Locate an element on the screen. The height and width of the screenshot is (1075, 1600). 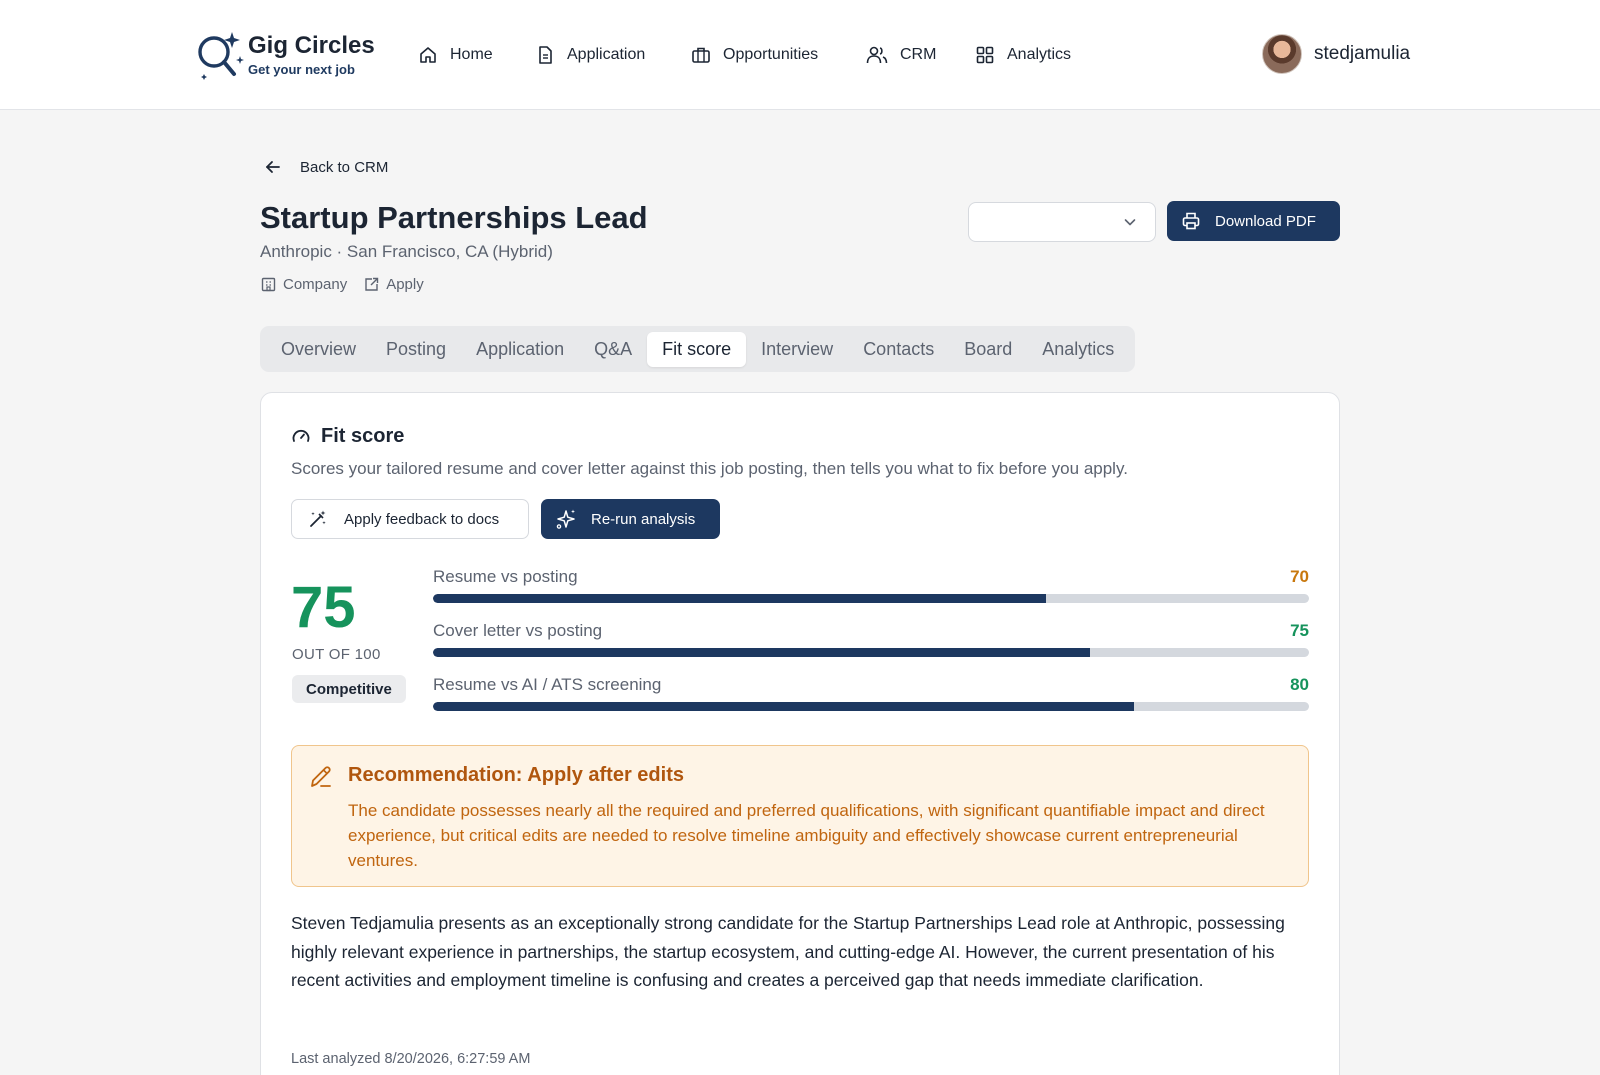
download-pdf-label: Download PDF is located at coordinates (1265, 221).